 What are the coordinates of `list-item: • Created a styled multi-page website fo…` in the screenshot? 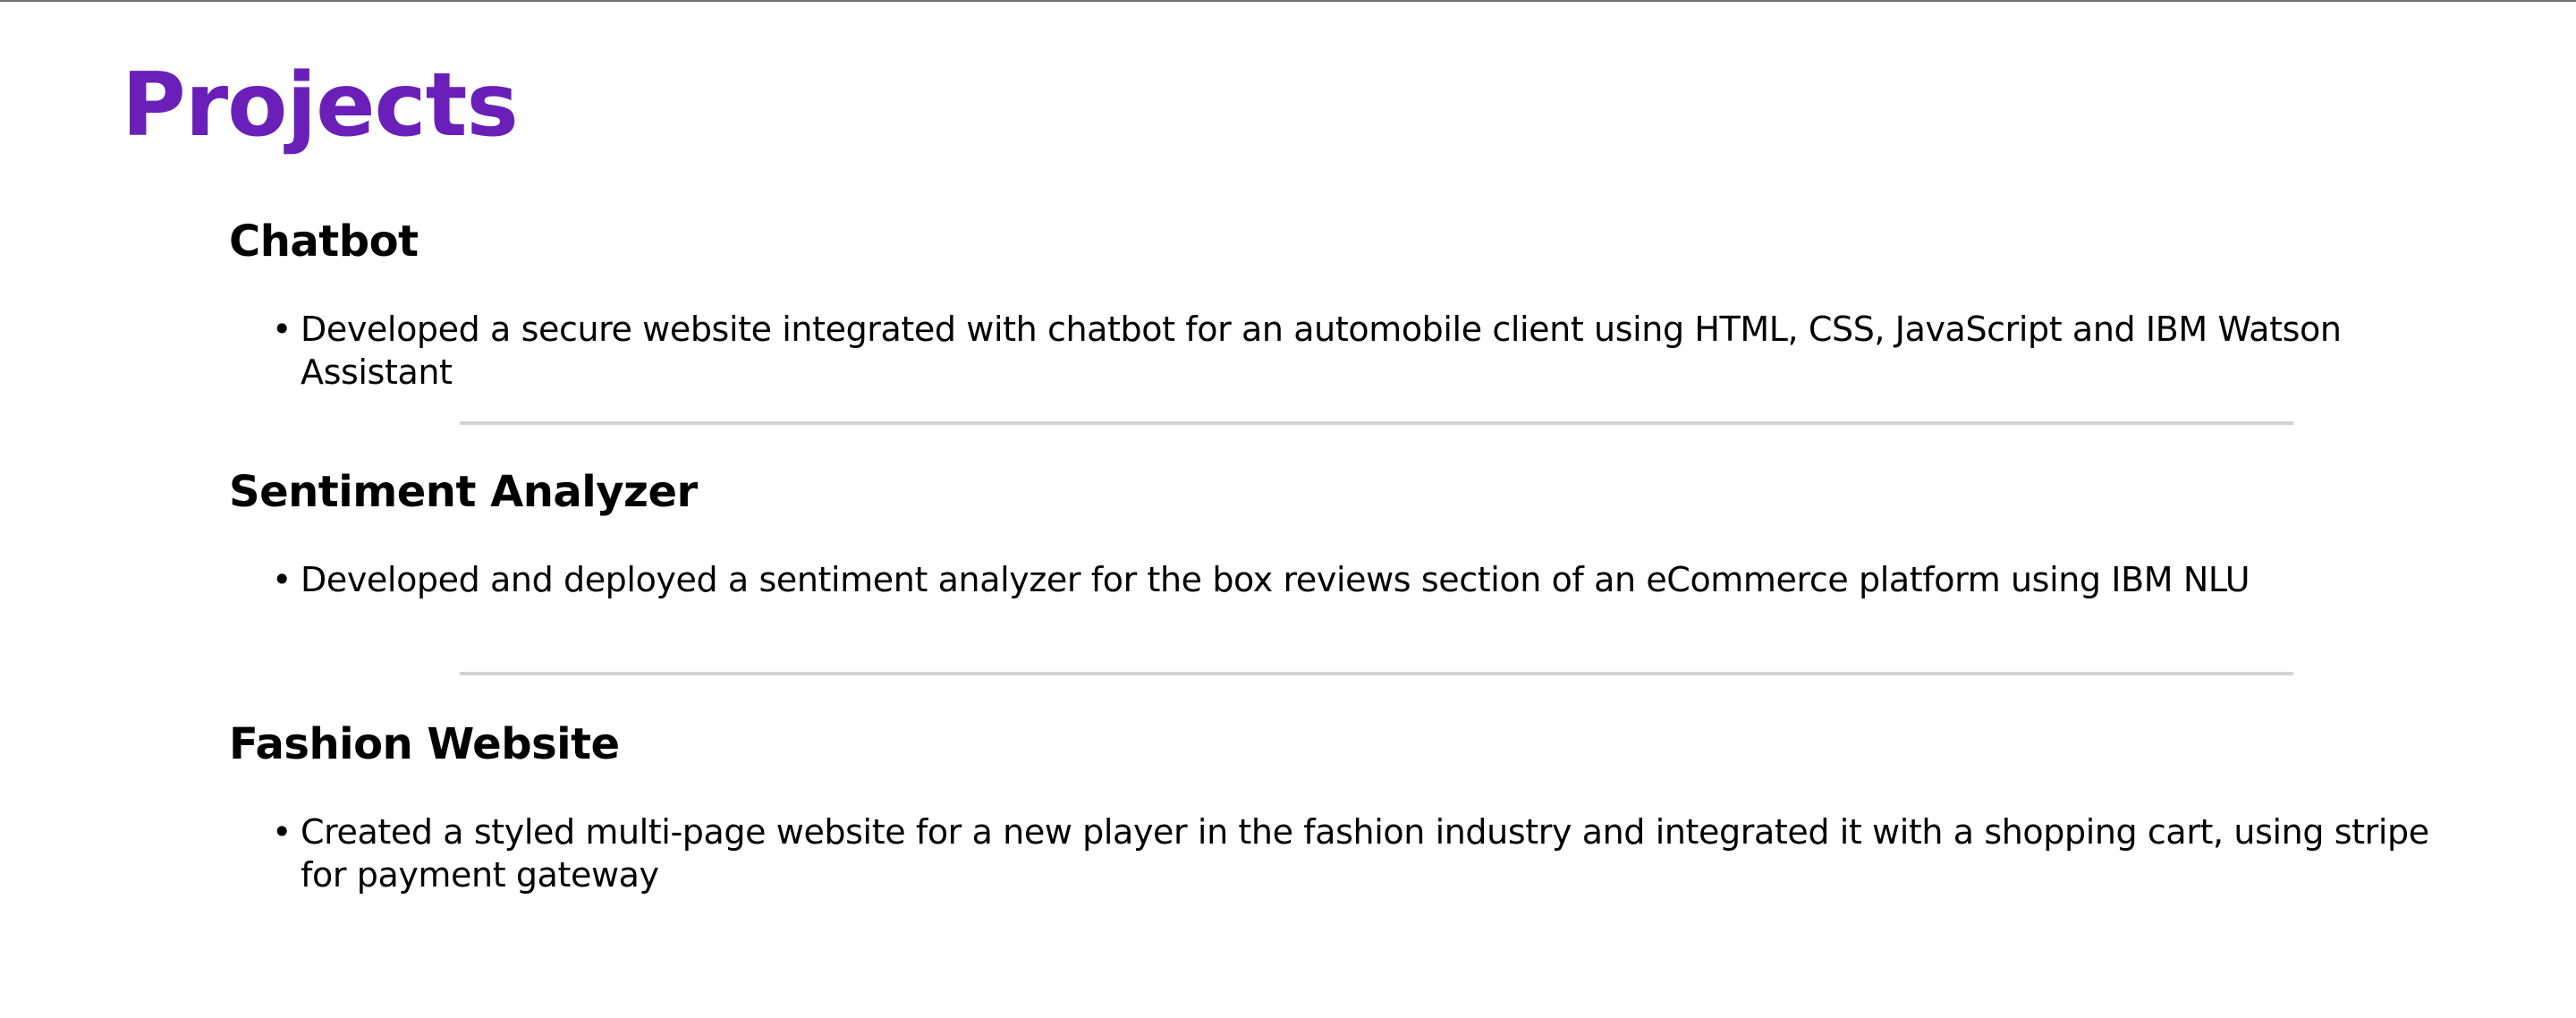 It's located at (1329, 853).